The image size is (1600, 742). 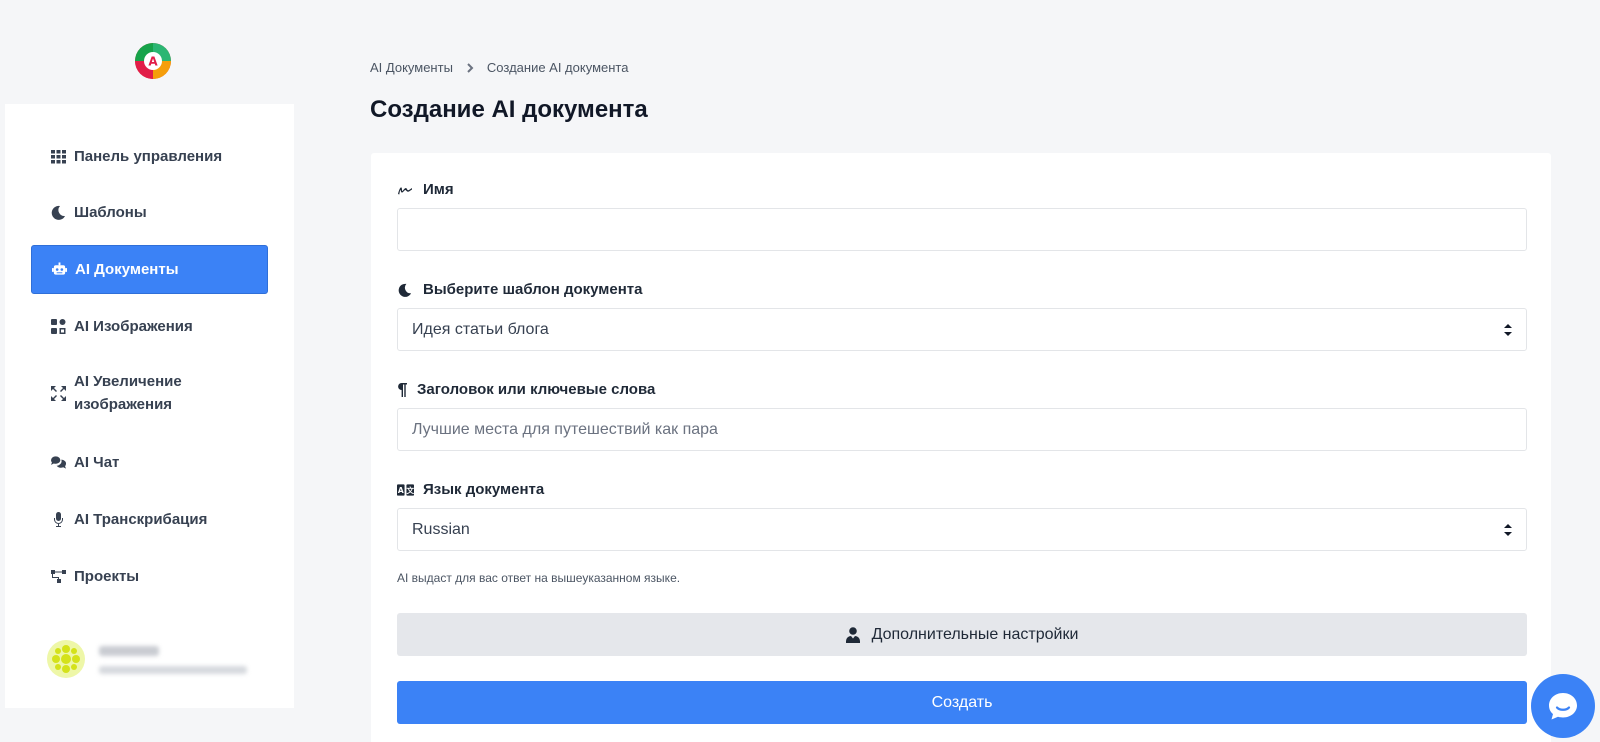 What do you see at coordinates (962, 529) in the screenshot?
I see `language-select: Russian` at bounding box center [962, 529].